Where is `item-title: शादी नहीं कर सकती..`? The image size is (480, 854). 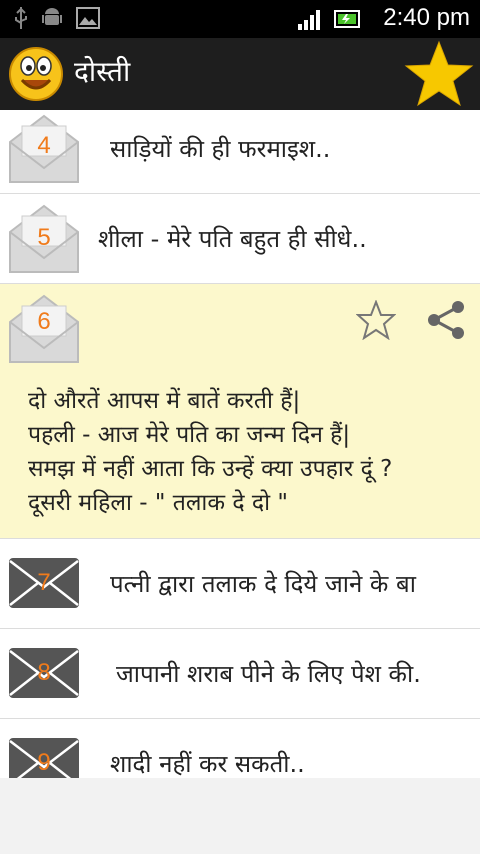 item-title: शादी नहीं कर सकती.. is located at coordinates (207, 764).